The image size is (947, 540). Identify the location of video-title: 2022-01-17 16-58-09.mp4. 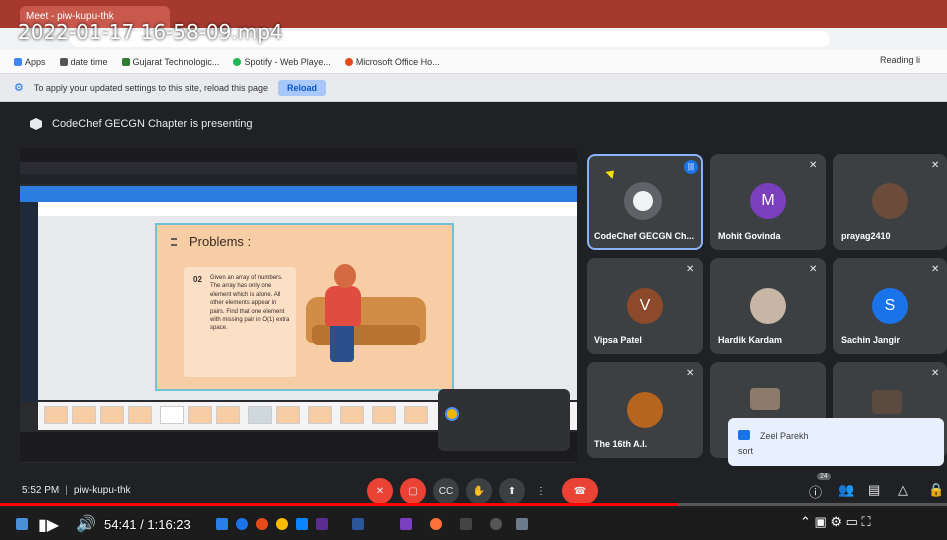
(150, 32).